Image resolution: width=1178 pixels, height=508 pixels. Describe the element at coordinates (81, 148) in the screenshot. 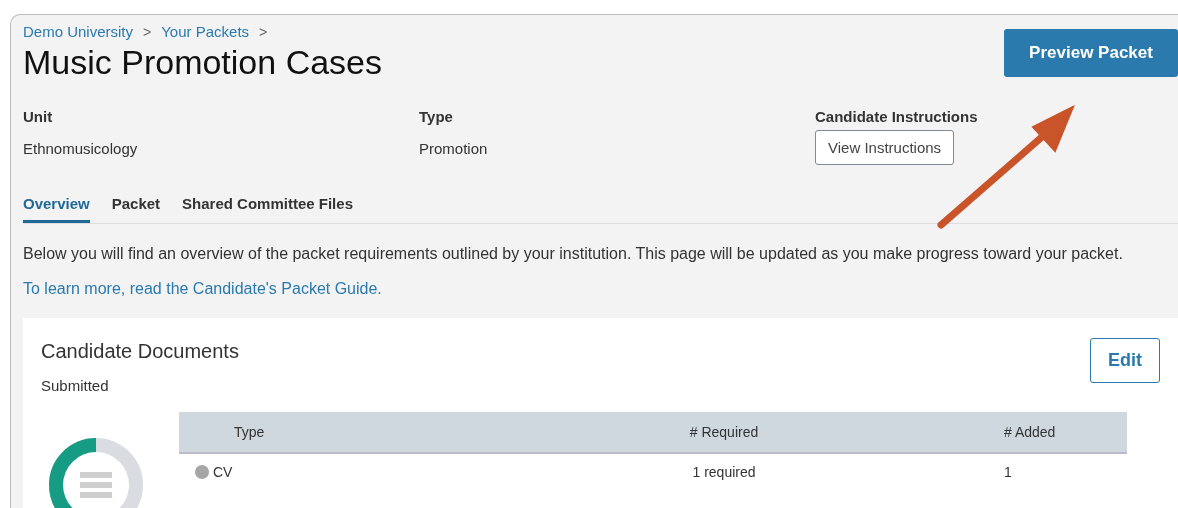

I see `detail-value: Ethnomusicology` at that location.